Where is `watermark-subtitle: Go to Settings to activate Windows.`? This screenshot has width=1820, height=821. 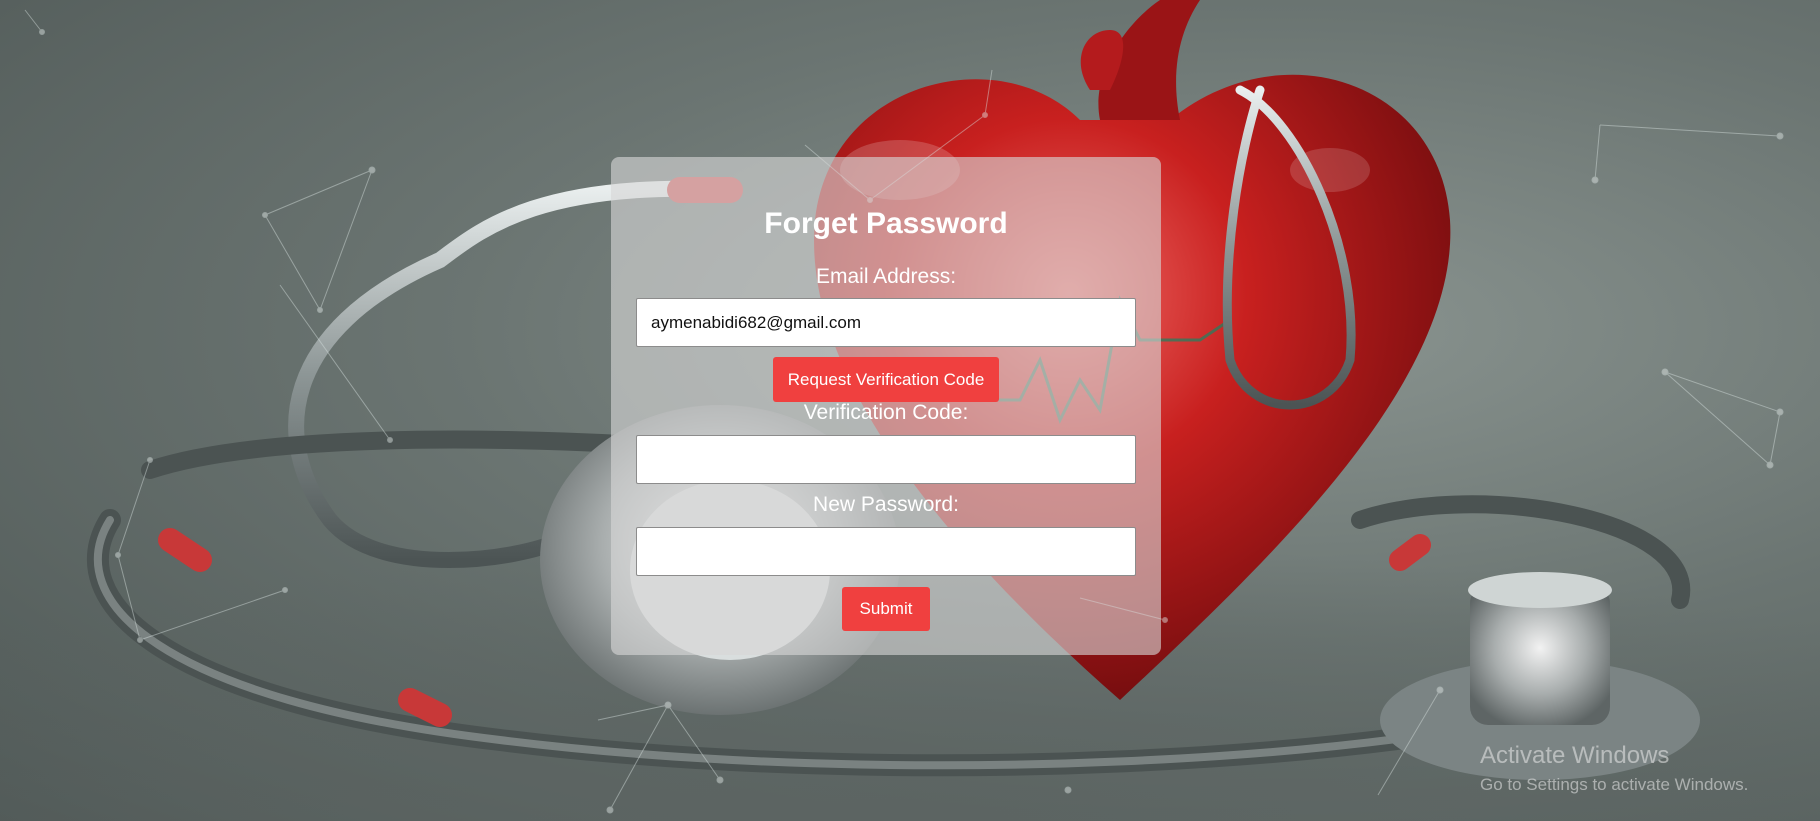
watermark-subtitle: Go to Settings to activate Windows. is located at coordinates (1614, 784).